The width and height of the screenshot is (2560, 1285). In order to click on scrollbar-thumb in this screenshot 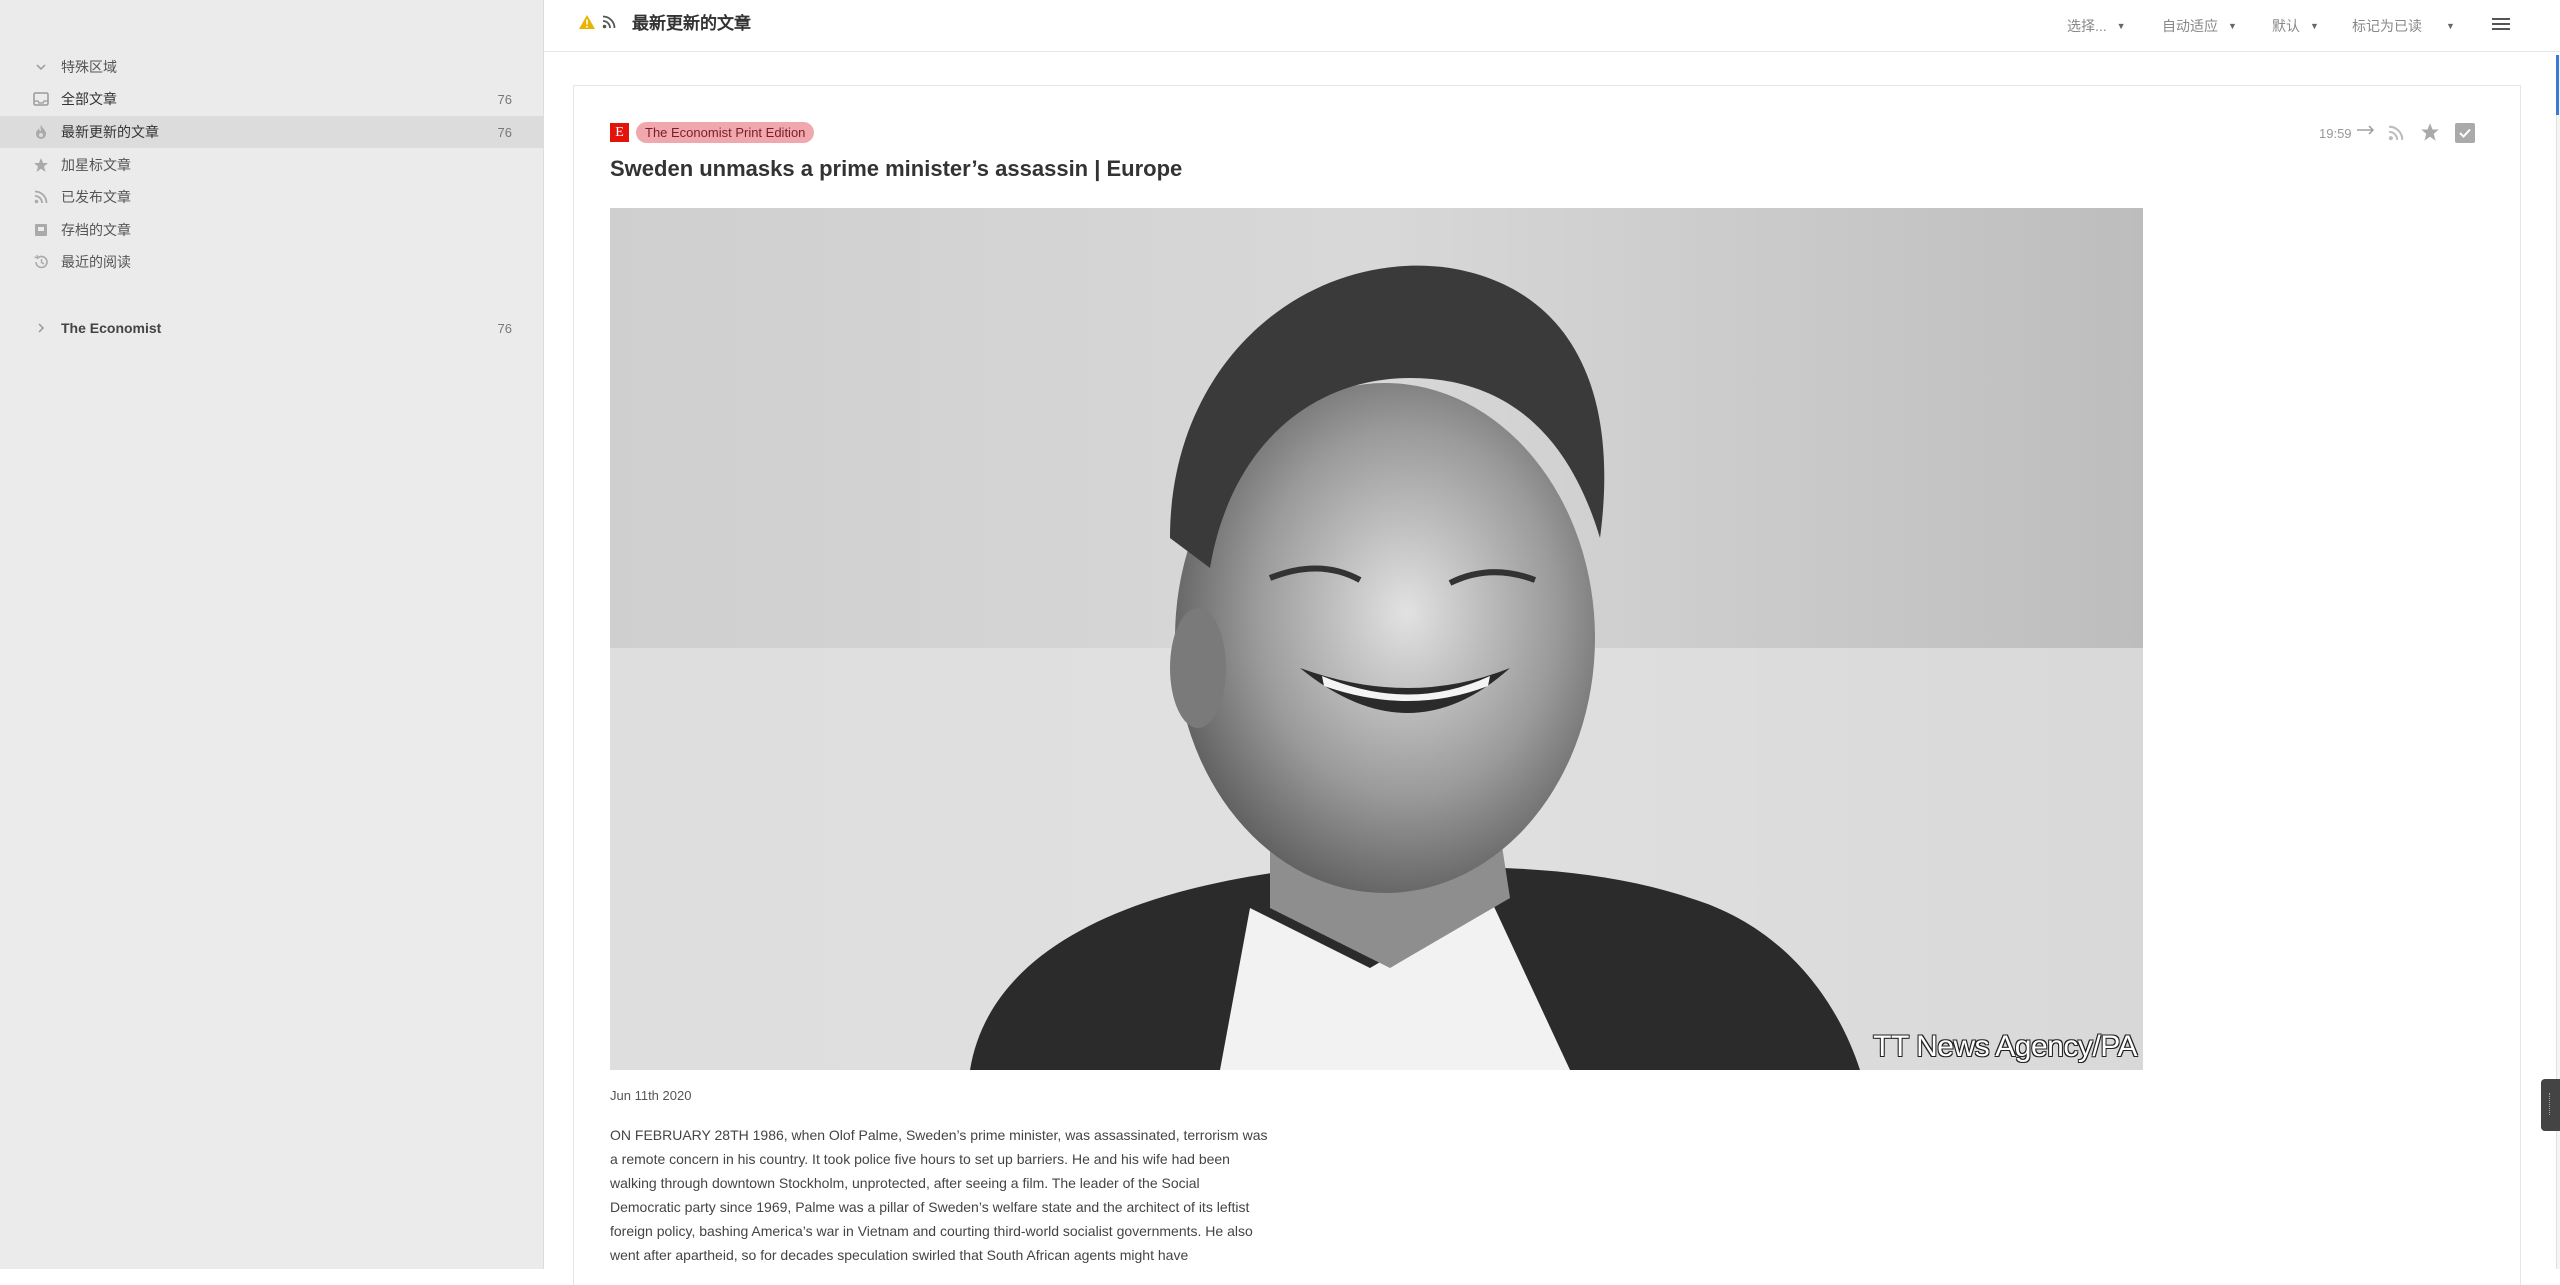, I will do `click(2557, 85)`.